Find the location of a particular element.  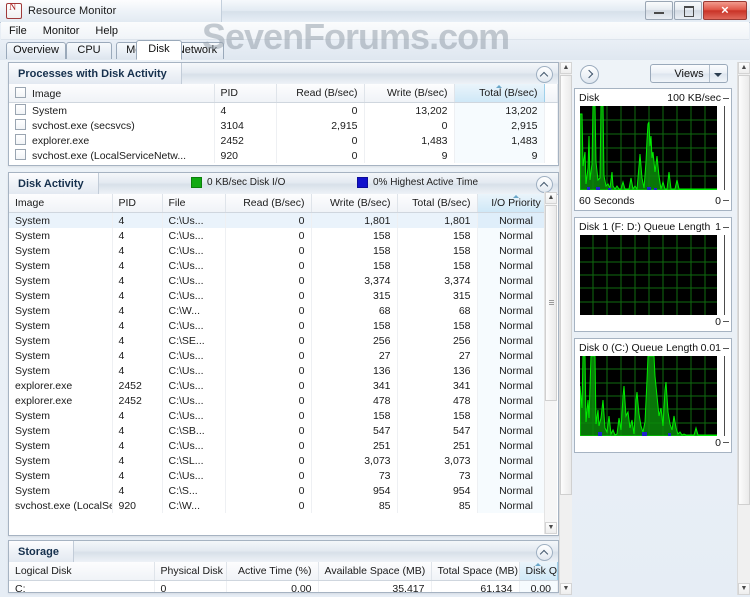

col-total-space: Total Space (MB) is located at coordinates (475, 571).